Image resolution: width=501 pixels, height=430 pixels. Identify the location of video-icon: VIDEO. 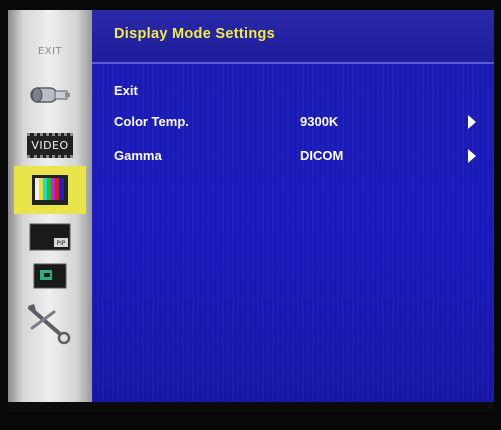
(50, 145).